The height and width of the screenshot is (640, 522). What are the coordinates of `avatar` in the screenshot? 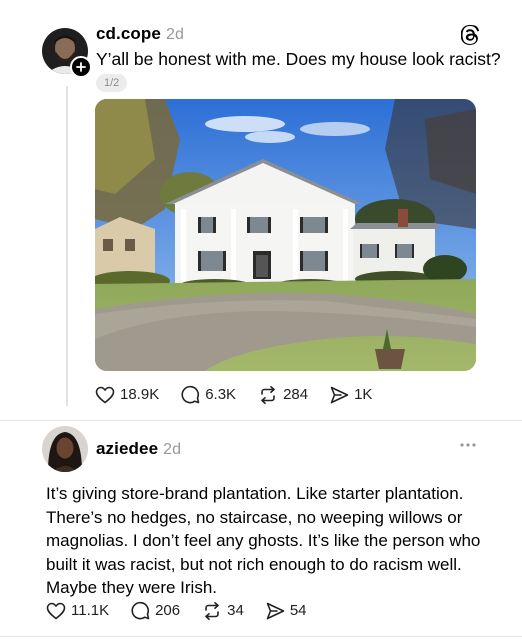 It's located at (65, 449).